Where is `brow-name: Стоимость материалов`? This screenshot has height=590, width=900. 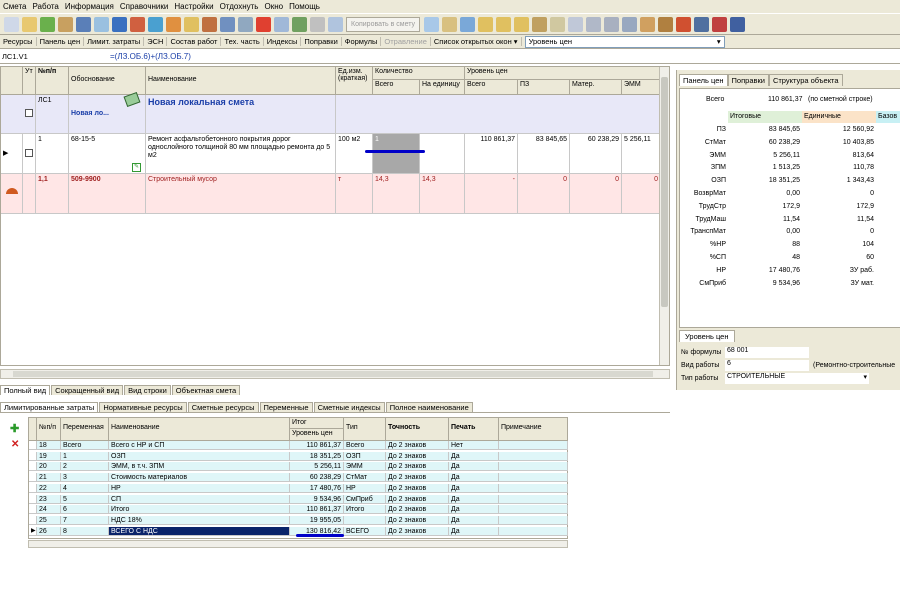
brow-name: Стоимость материалов is located at coordinates (199, 478).